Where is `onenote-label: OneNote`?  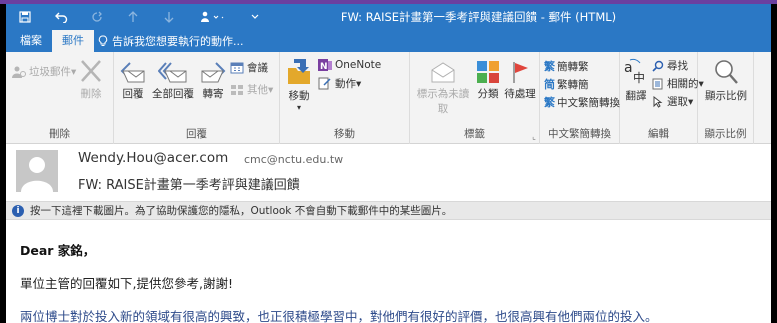
onenote-label: OneNote is located at coordinates (358, 65).